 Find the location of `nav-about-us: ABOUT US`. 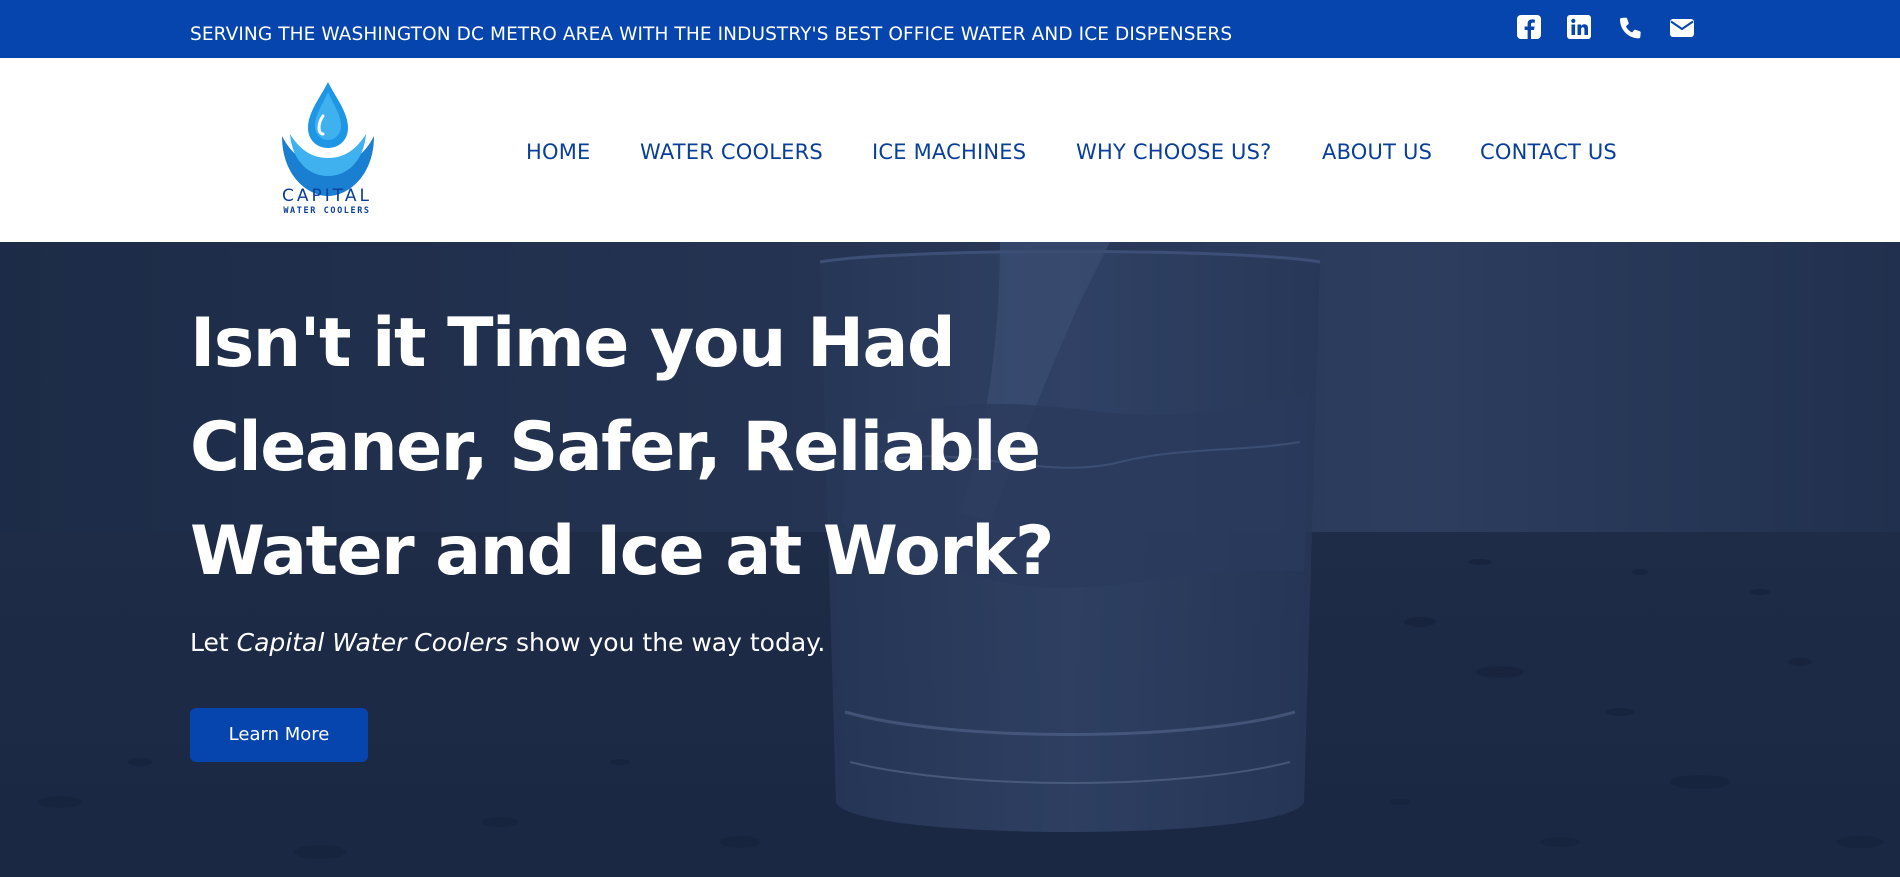

nav-about-us: ABOUT US is located at coordinates (1377, 152).